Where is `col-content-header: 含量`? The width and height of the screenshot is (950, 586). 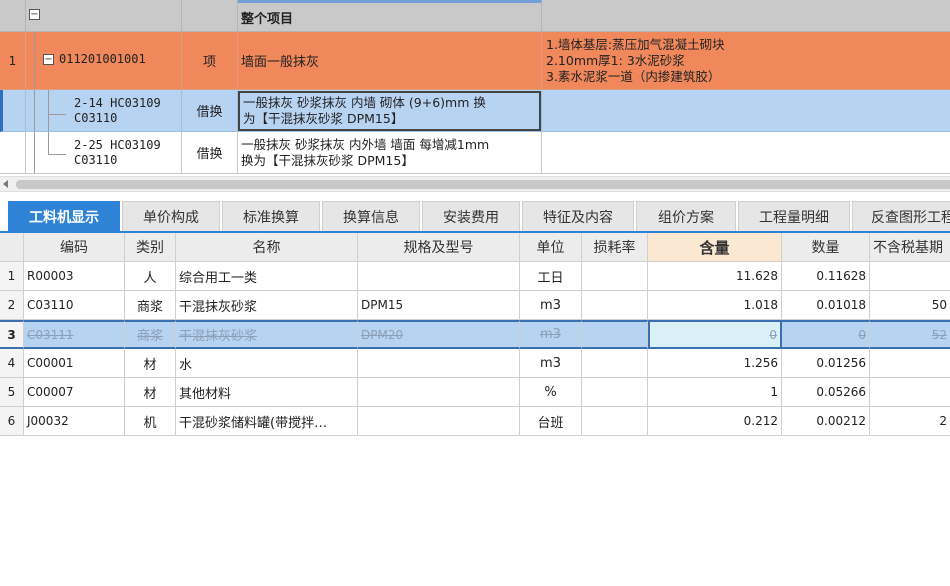
col-content-header: 含量 is located at coordinates (715, 247).